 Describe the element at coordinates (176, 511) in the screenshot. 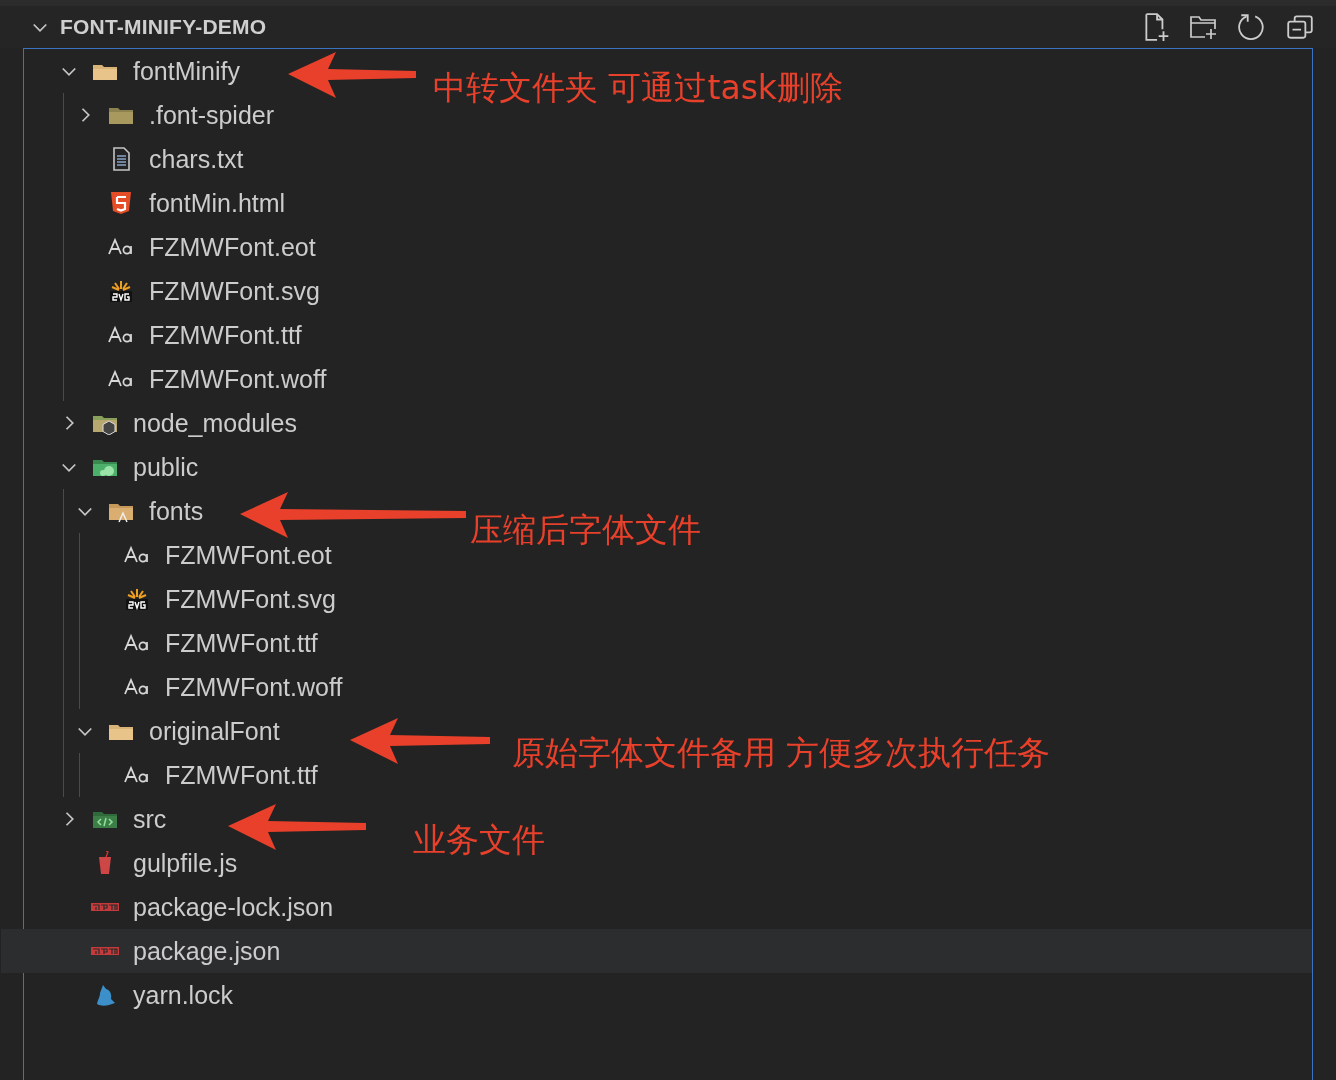

I see `file-name: fonts` at that location.